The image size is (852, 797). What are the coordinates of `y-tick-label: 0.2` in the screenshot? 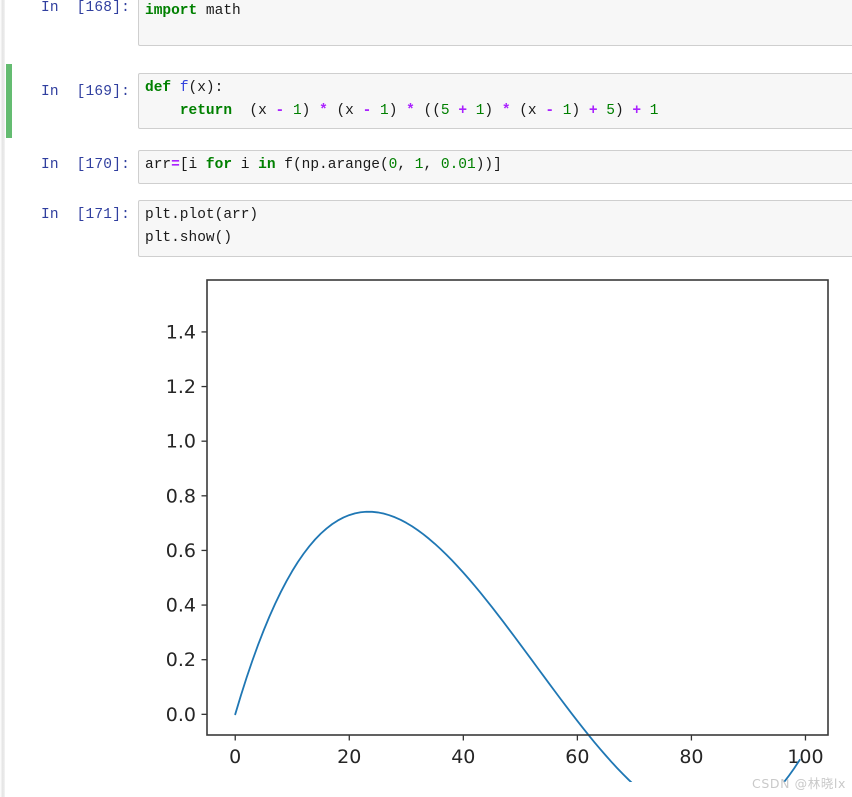 It's located at (181, 660).